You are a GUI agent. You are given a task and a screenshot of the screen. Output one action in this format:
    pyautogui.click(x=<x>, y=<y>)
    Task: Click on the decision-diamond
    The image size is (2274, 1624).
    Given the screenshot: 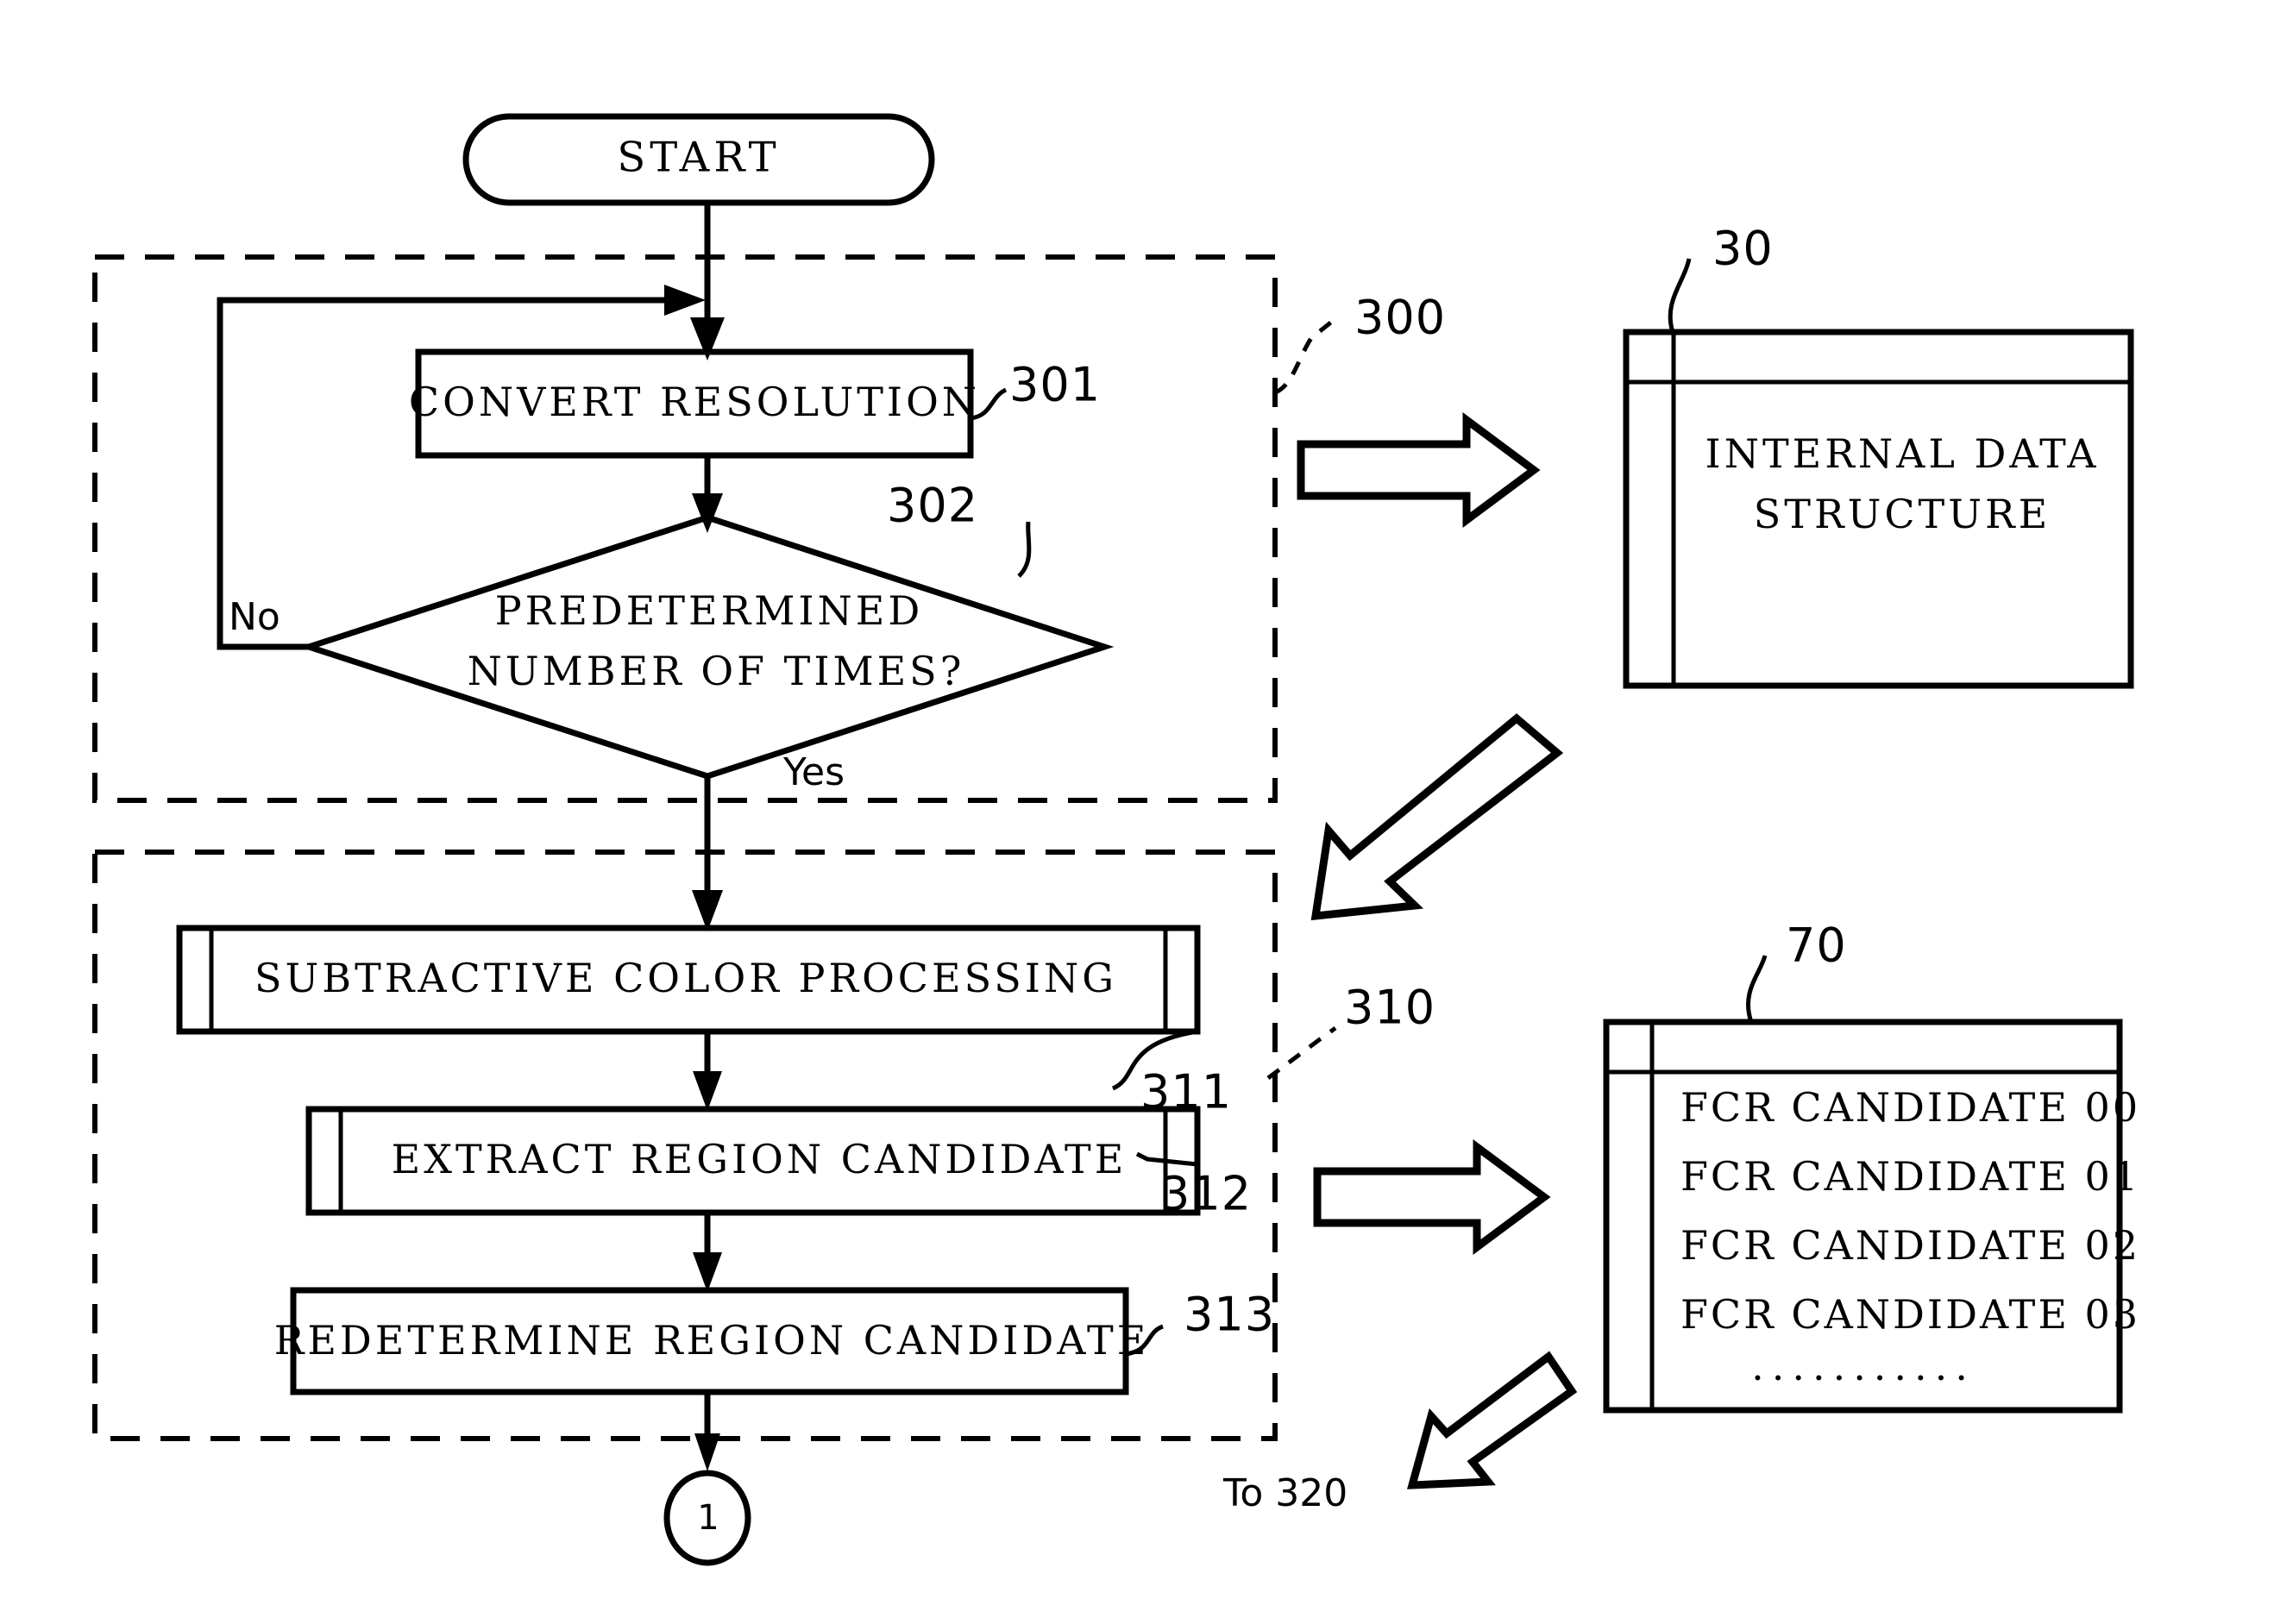 What is the action you would take?
    pyautogui.click(x=706, y=647)
    